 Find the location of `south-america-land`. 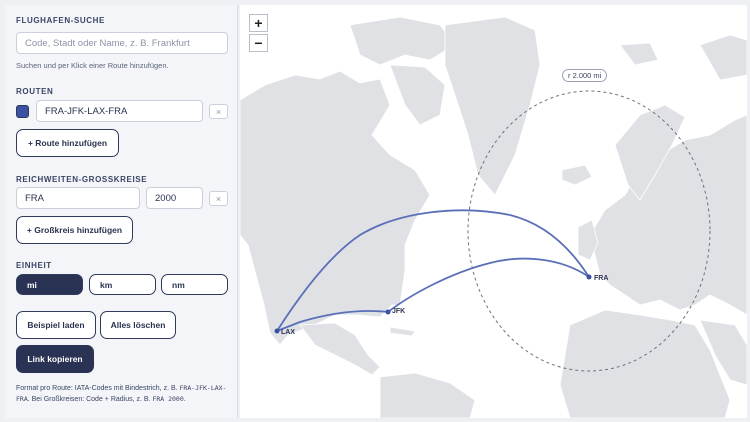

south-america-land is located at coordinates (427, 395).